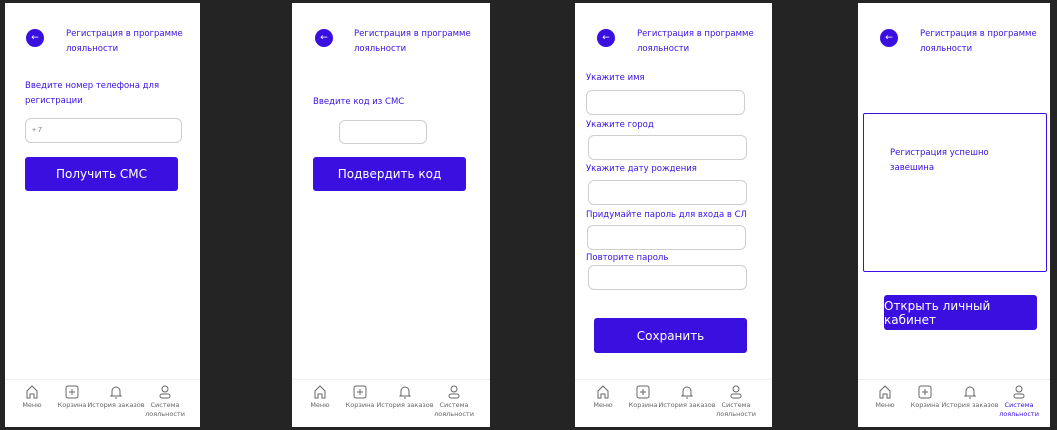 Image resolution: width=1057 pixels, height=430 pixels. What do you see at coordinates (620, 125) in the screenshot?
I see `city-label: Укажите город` at bounding box center [620, 125].